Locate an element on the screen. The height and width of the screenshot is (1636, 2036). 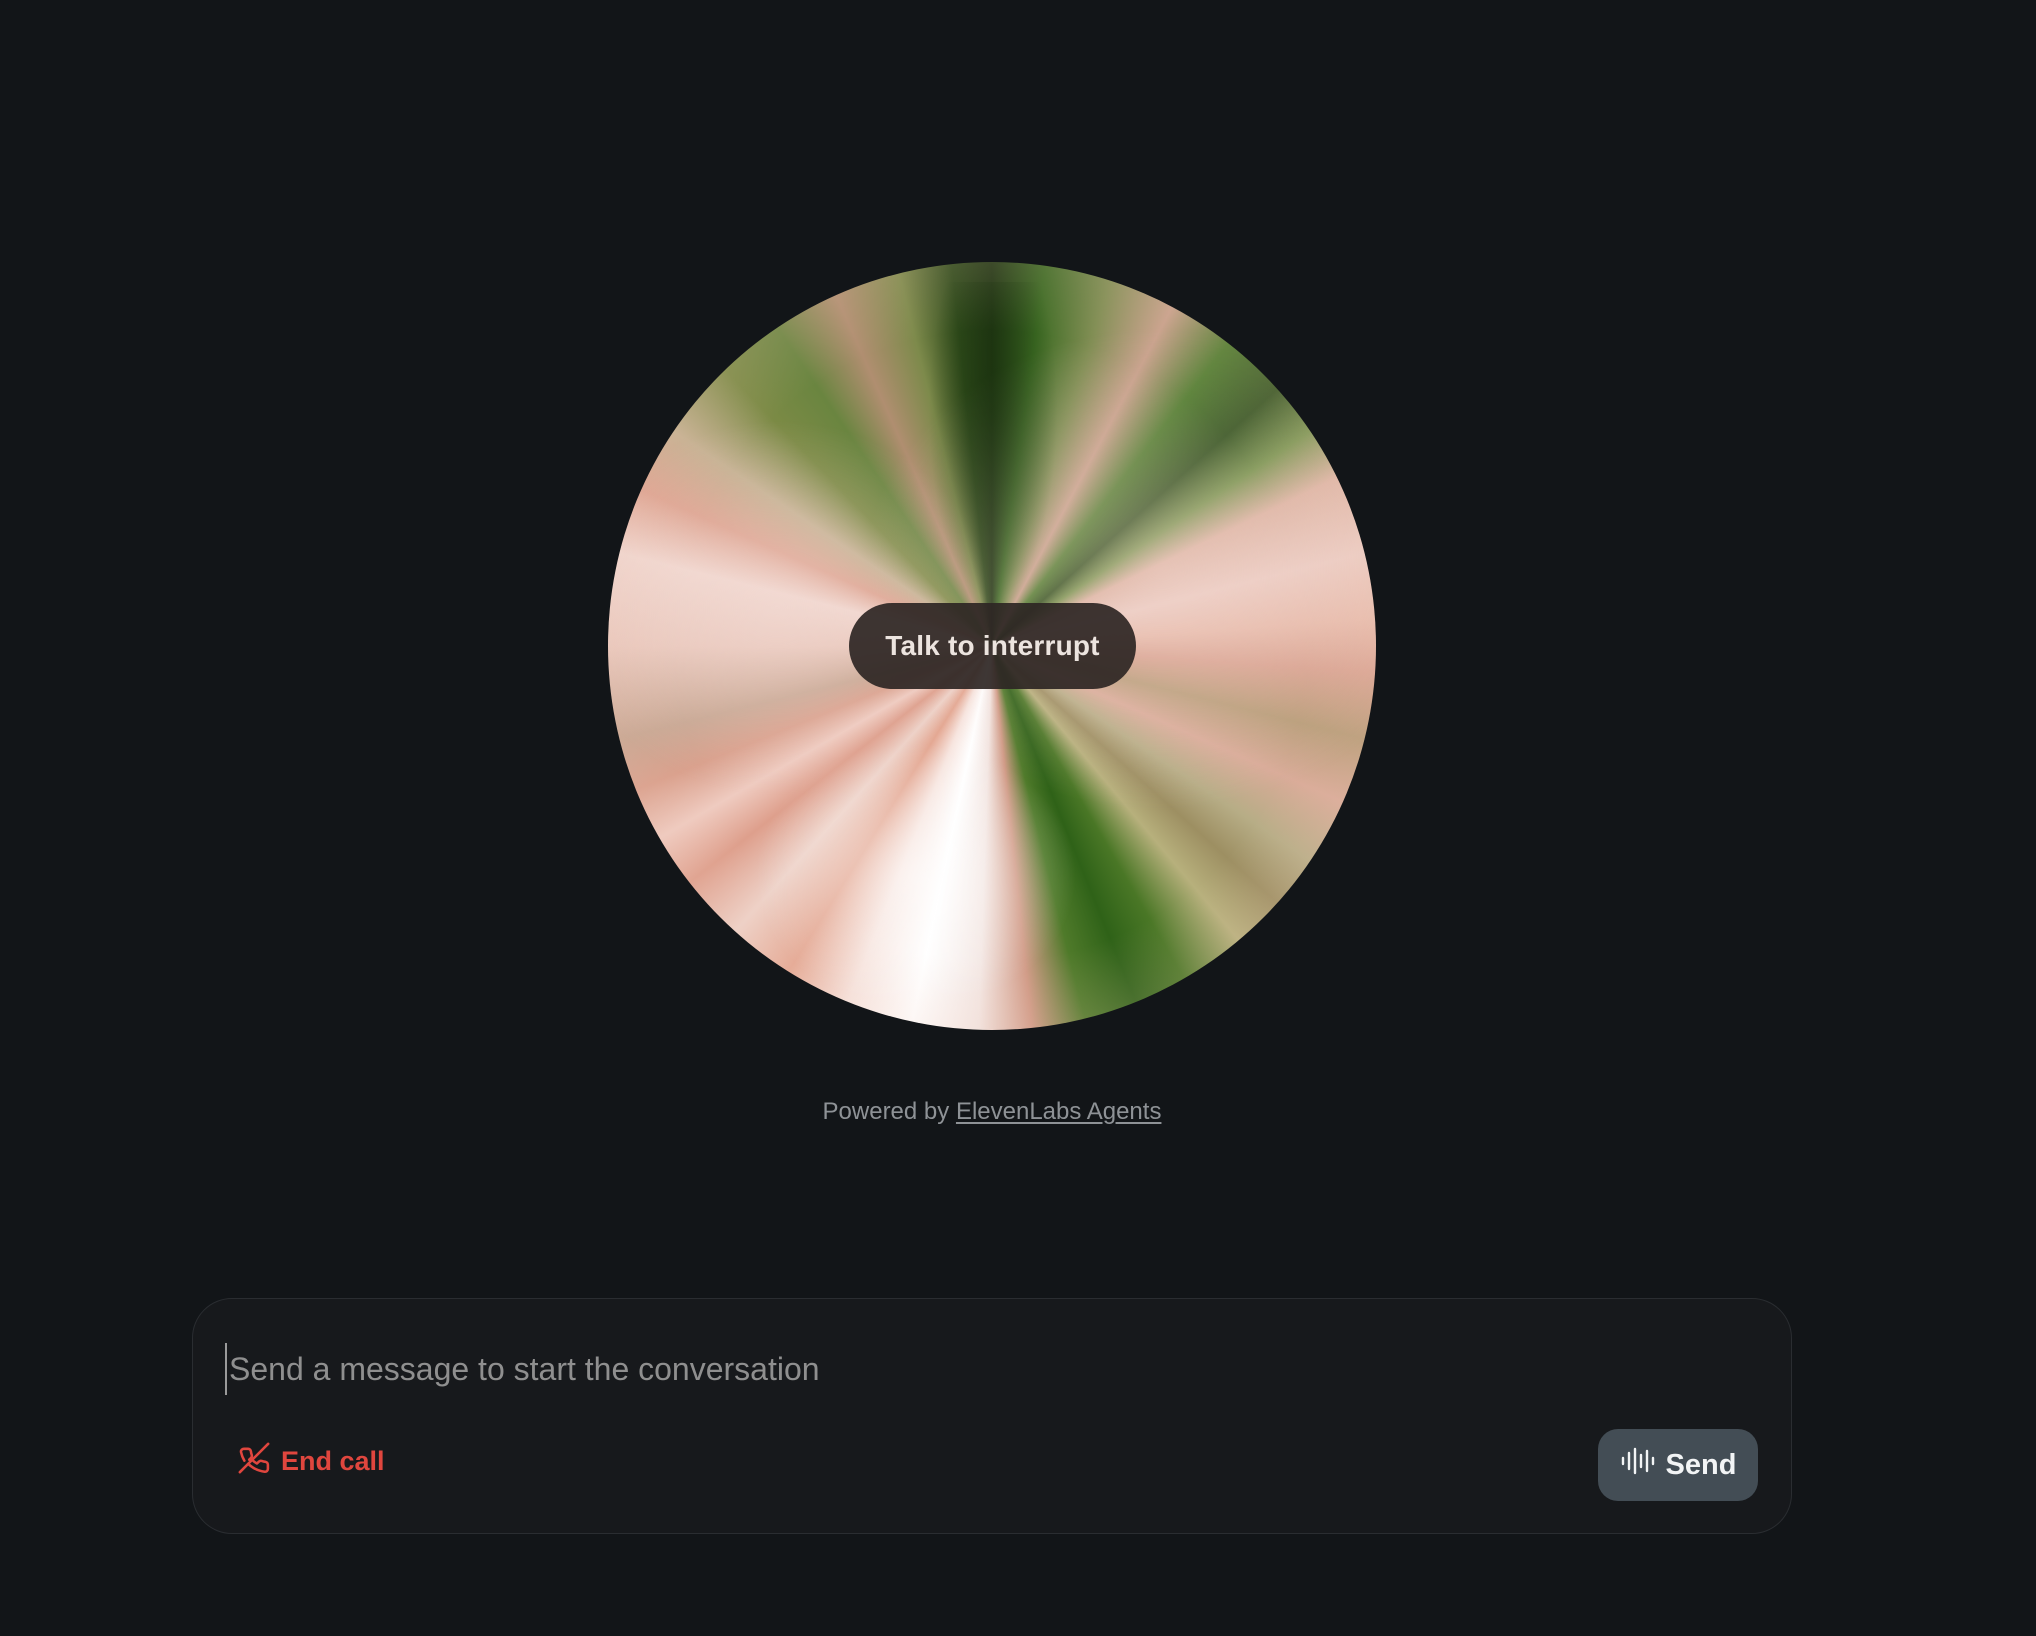
send-button: Send is located at coordinates (1678, 1465).